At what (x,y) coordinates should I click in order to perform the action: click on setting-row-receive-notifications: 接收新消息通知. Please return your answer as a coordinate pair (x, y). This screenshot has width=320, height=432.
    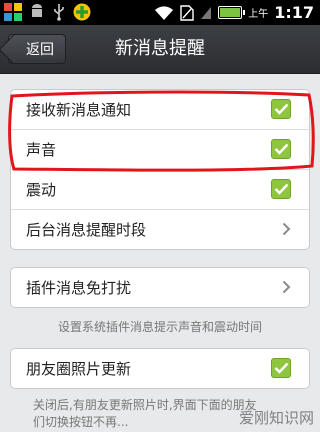
    Looking at the image, I should click on (160, 110).